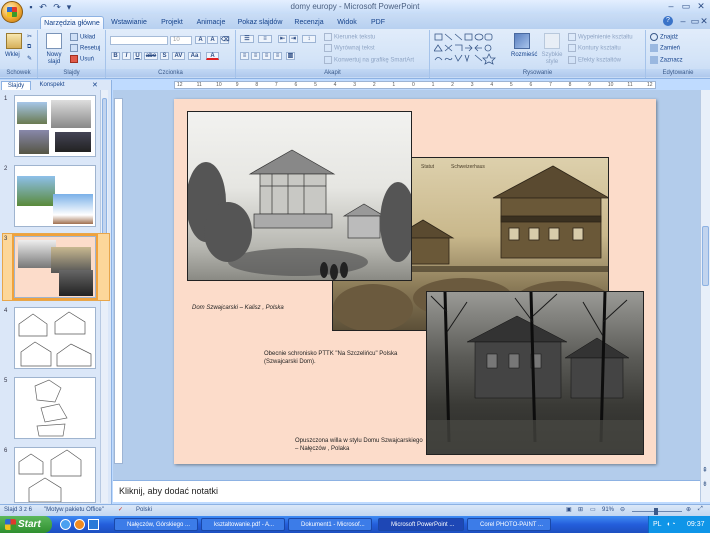 The image size is (710, 533). Describe the element at coordinates (282, 39) in the screenshot. I see `decrease-indent-icon: ⇤` at that location.